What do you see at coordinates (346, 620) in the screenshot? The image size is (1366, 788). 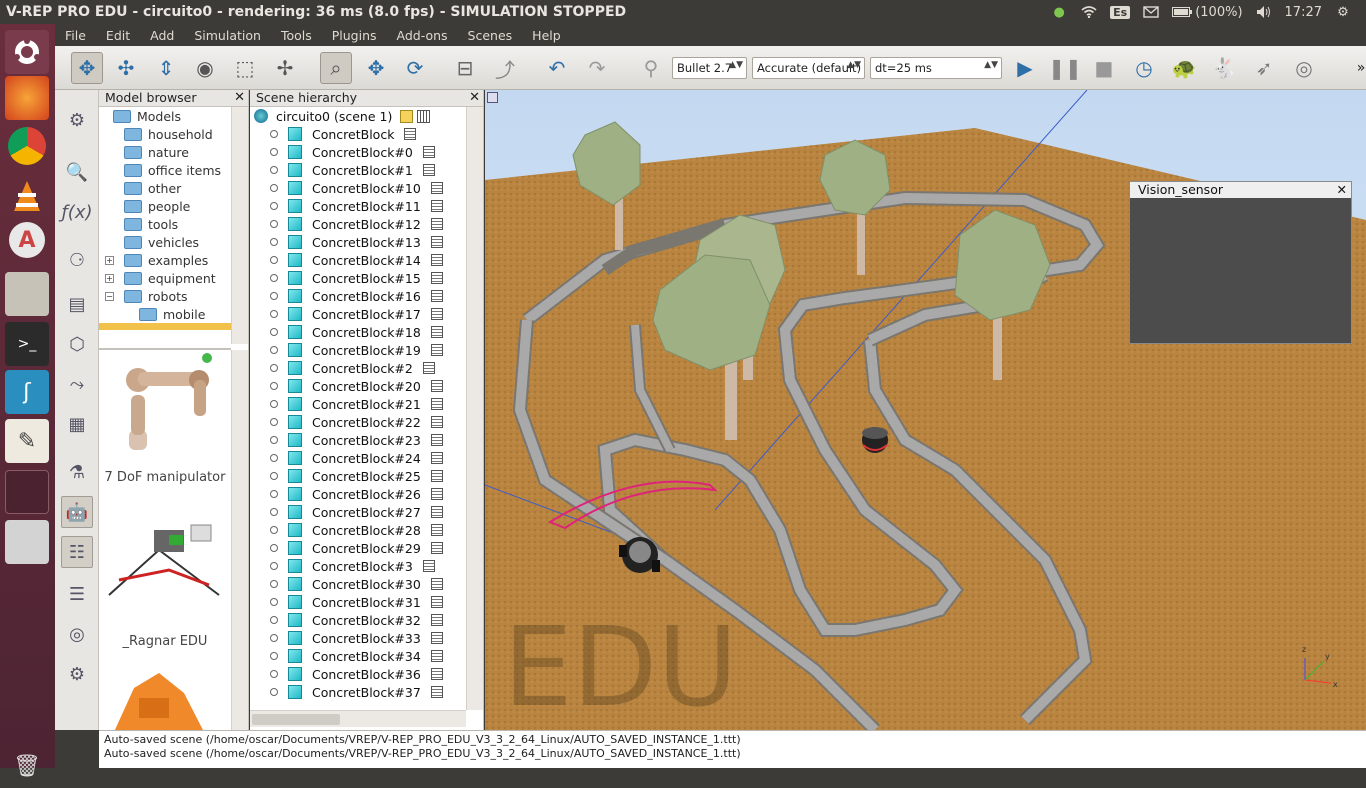 I see `scene-object-row: ConcretBlock#32` at bounding box center [346, 620].